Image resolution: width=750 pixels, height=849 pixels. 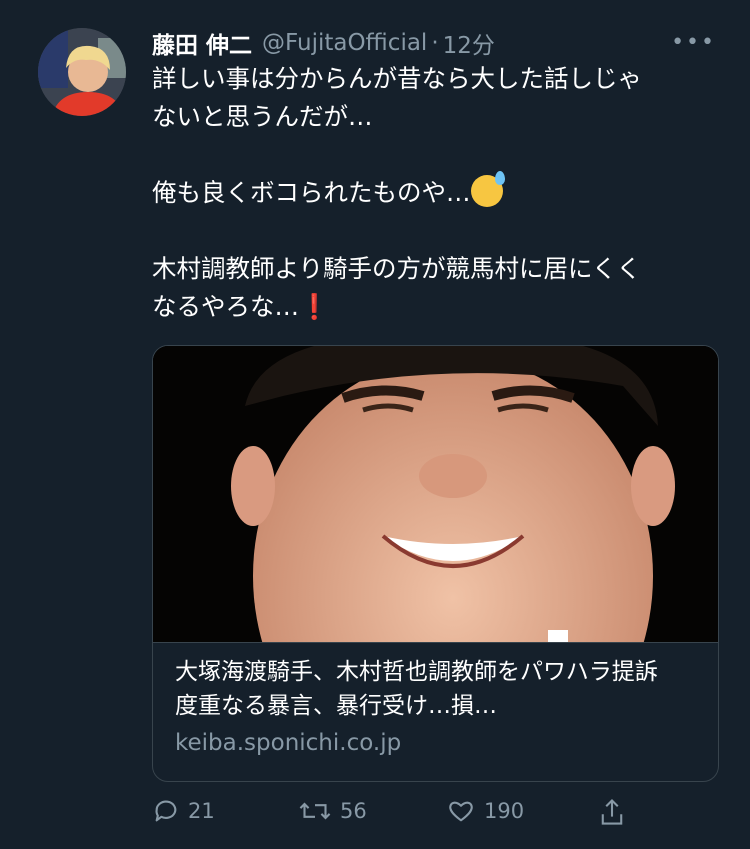 I want to click on avatar, so click(x=82, y=72).